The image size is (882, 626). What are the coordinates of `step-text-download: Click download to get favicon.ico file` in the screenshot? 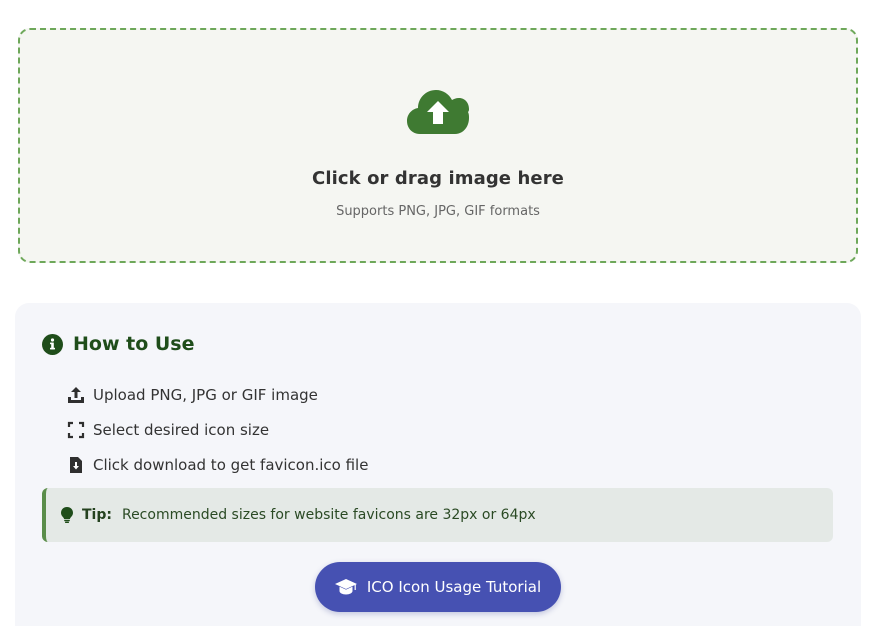 It's located at (231, 464).